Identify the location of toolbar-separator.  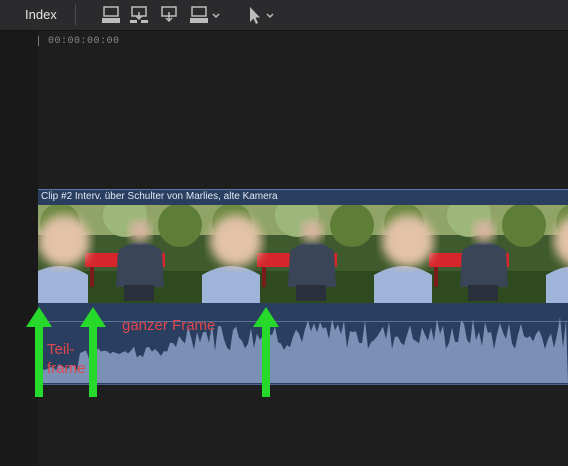
(75, 15).